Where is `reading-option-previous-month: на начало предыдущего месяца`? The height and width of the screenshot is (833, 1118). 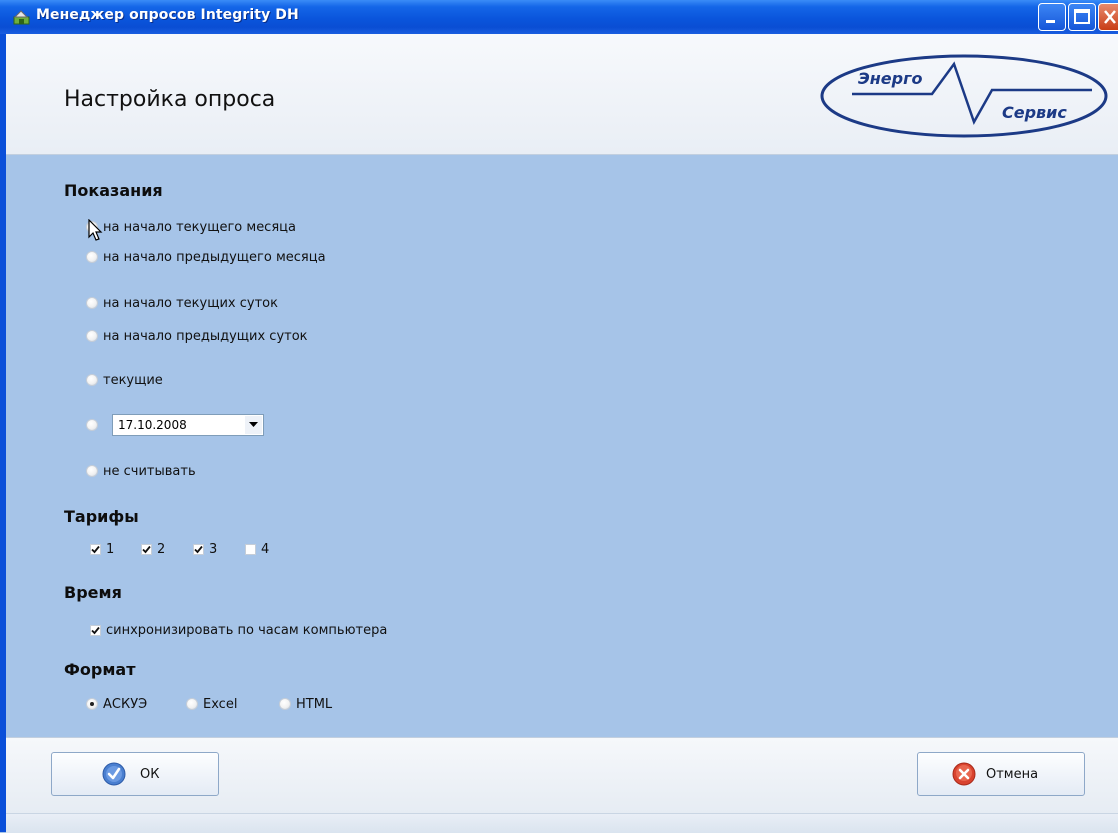
reading-option-previous-month: на начало предыдущего месяца is located at coordinates (206, 257).